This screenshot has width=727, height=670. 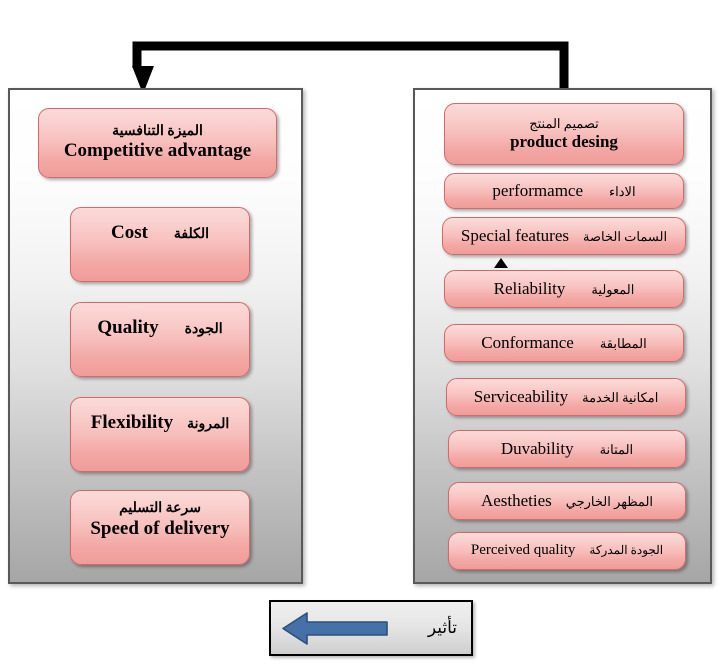 I want to click on influence-legend-label: تأثير, so click(x=442, y=627).